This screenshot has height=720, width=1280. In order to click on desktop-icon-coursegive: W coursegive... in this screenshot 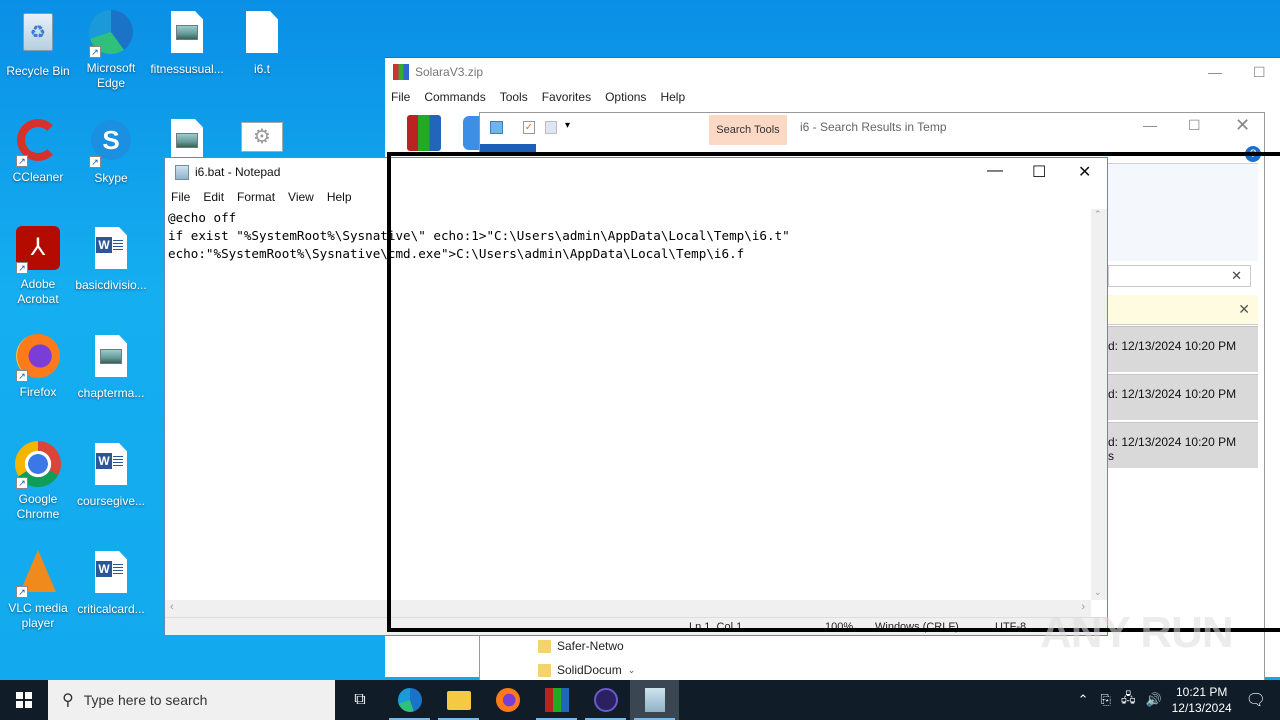, I will do `click(111, 474)`.